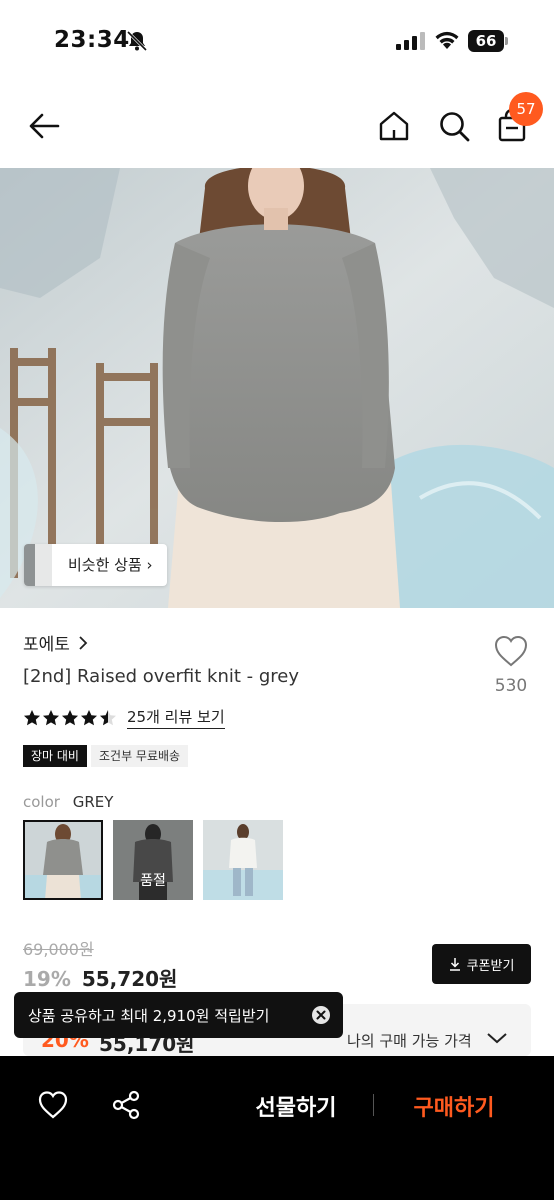  I want to click on share-reward-toast: 상품 공유하고 최대 2,910원 적립받기, so click(178, 1015).